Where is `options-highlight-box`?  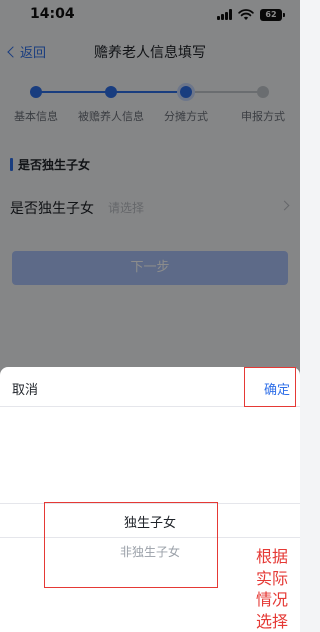
options-highlight-box is located at coordinates (131, 545).